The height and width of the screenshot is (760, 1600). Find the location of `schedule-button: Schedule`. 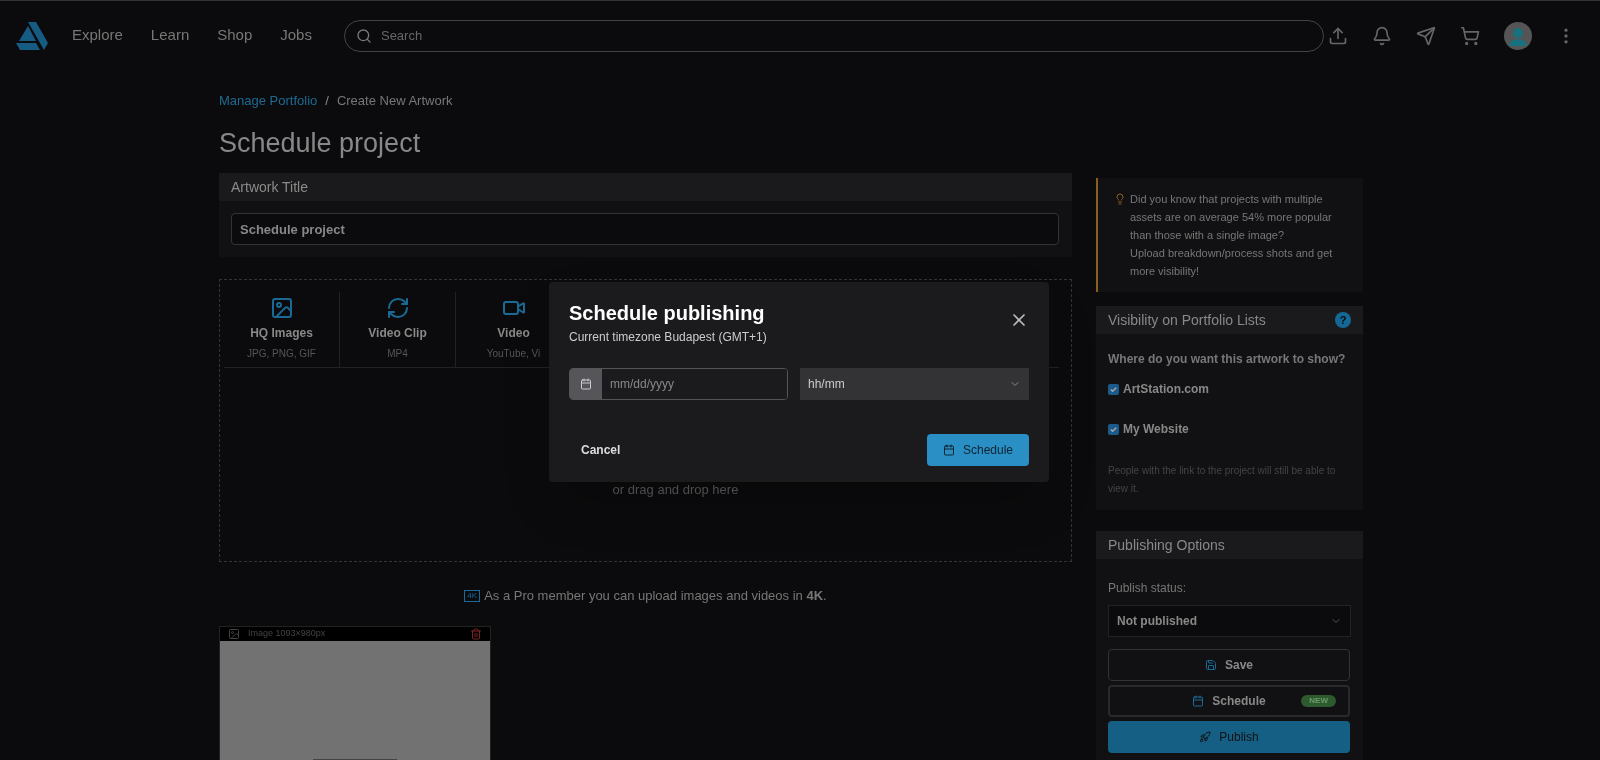

schedule-button: Schedule is located at coordinates (977, 450).